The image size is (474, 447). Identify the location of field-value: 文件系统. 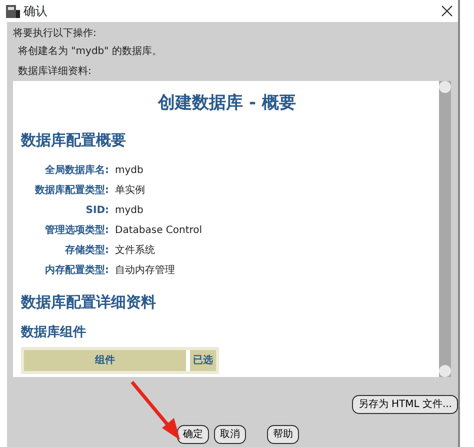
(135, 251).